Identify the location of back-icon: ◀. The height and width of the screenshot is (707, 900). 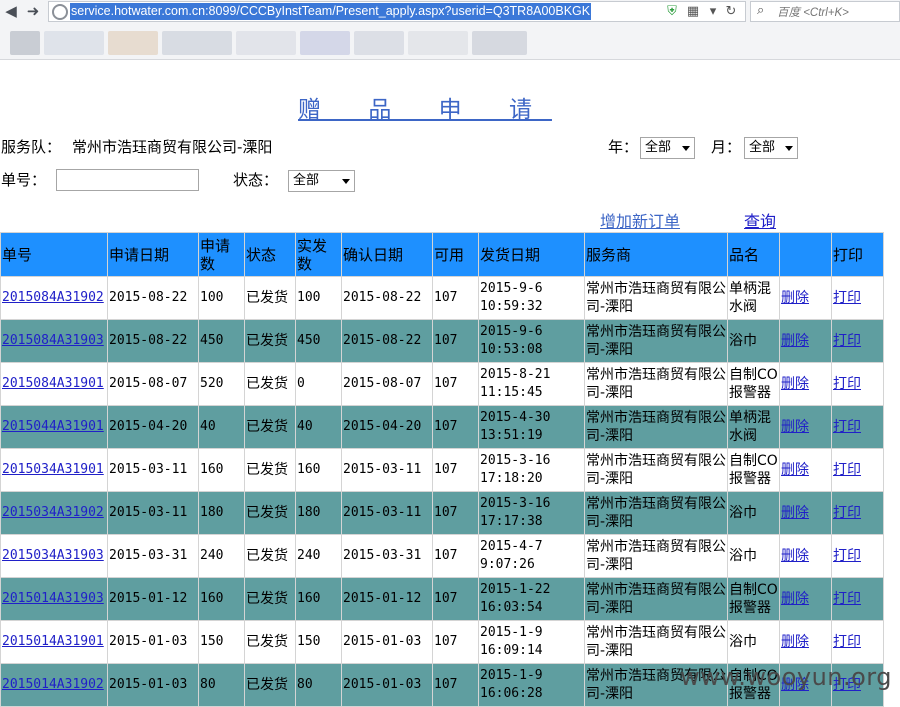
(11, 11).